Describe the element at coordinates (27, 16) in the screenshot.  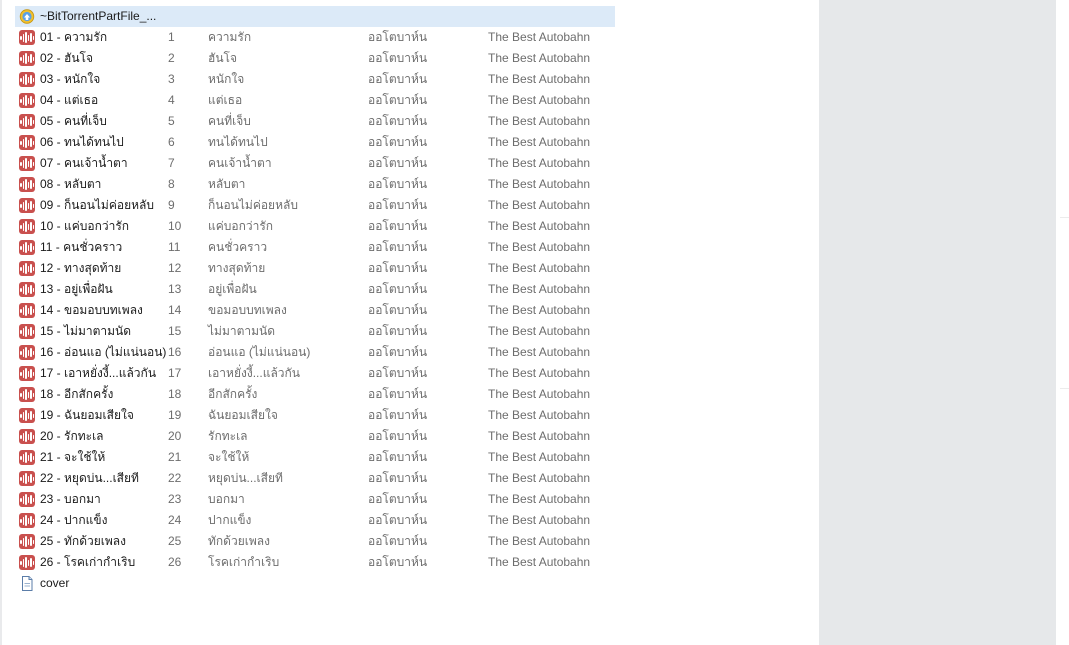
I see `torrent-folder-icon` at that location.